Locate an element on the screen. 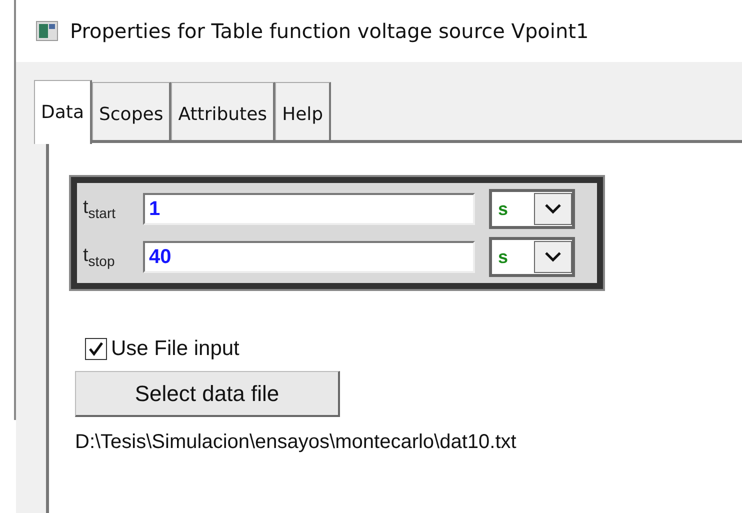 Image resolution: width=742 pixels, height=513 pixels. window-title: Properties for Table function voltage source Vpoint1 is located at coordinates (329, 31).